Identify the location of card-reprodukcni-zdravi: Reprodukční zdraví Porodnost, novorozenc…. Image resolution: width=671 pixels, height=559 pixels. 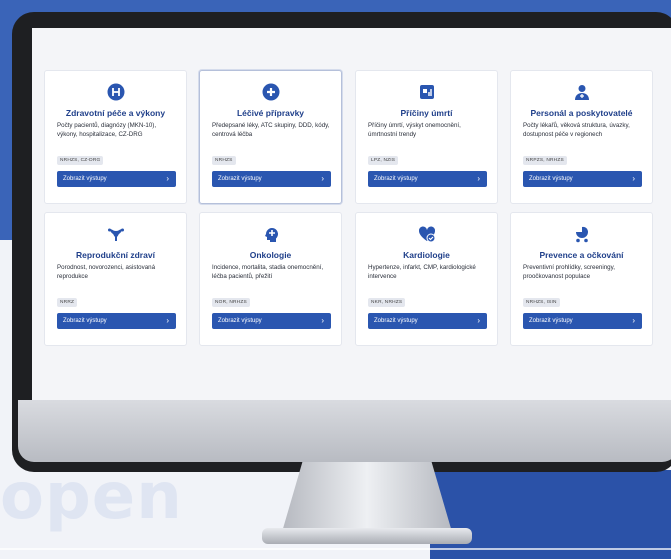
(115, 279).